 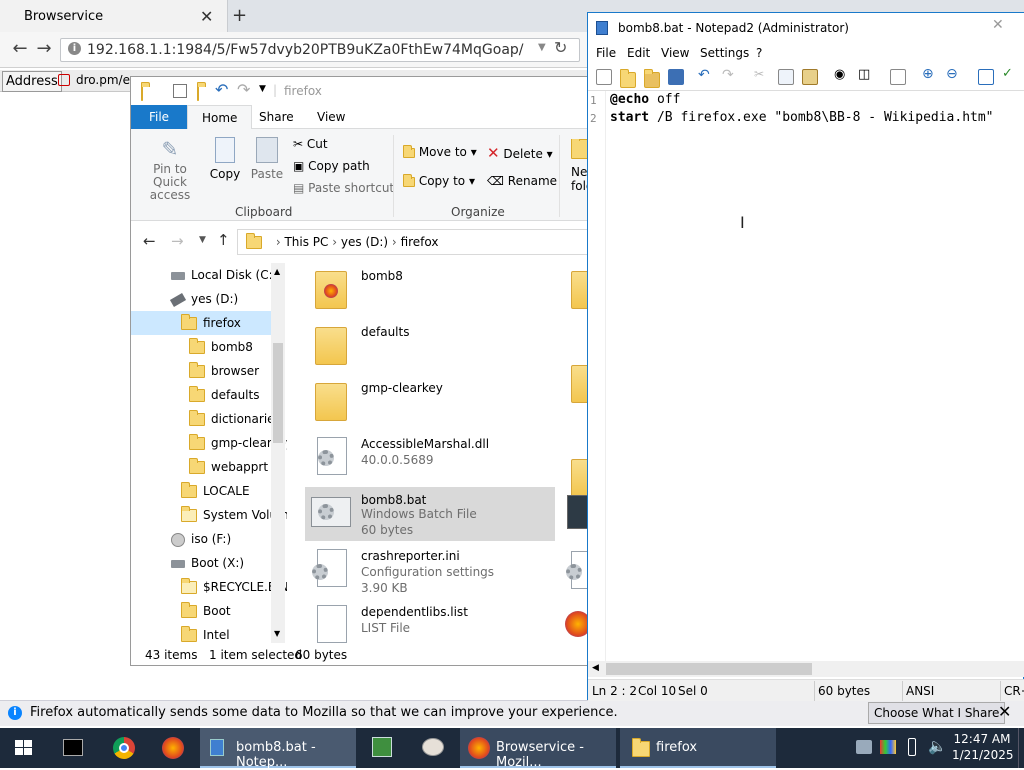 I want to click on tree-item-locale: LOCALE, so click(x=215, y=491).